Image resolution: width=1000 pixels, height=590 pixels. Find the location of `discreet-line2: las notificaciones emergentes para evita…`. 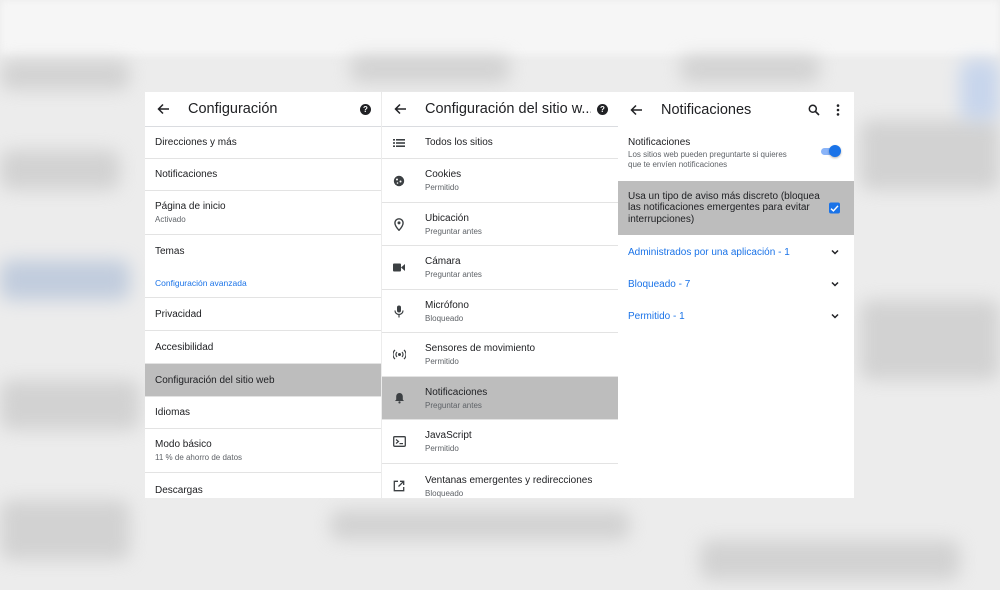

discreet-line2: las notificaciones emergentes para evita… is located at coordinates (719, 208).